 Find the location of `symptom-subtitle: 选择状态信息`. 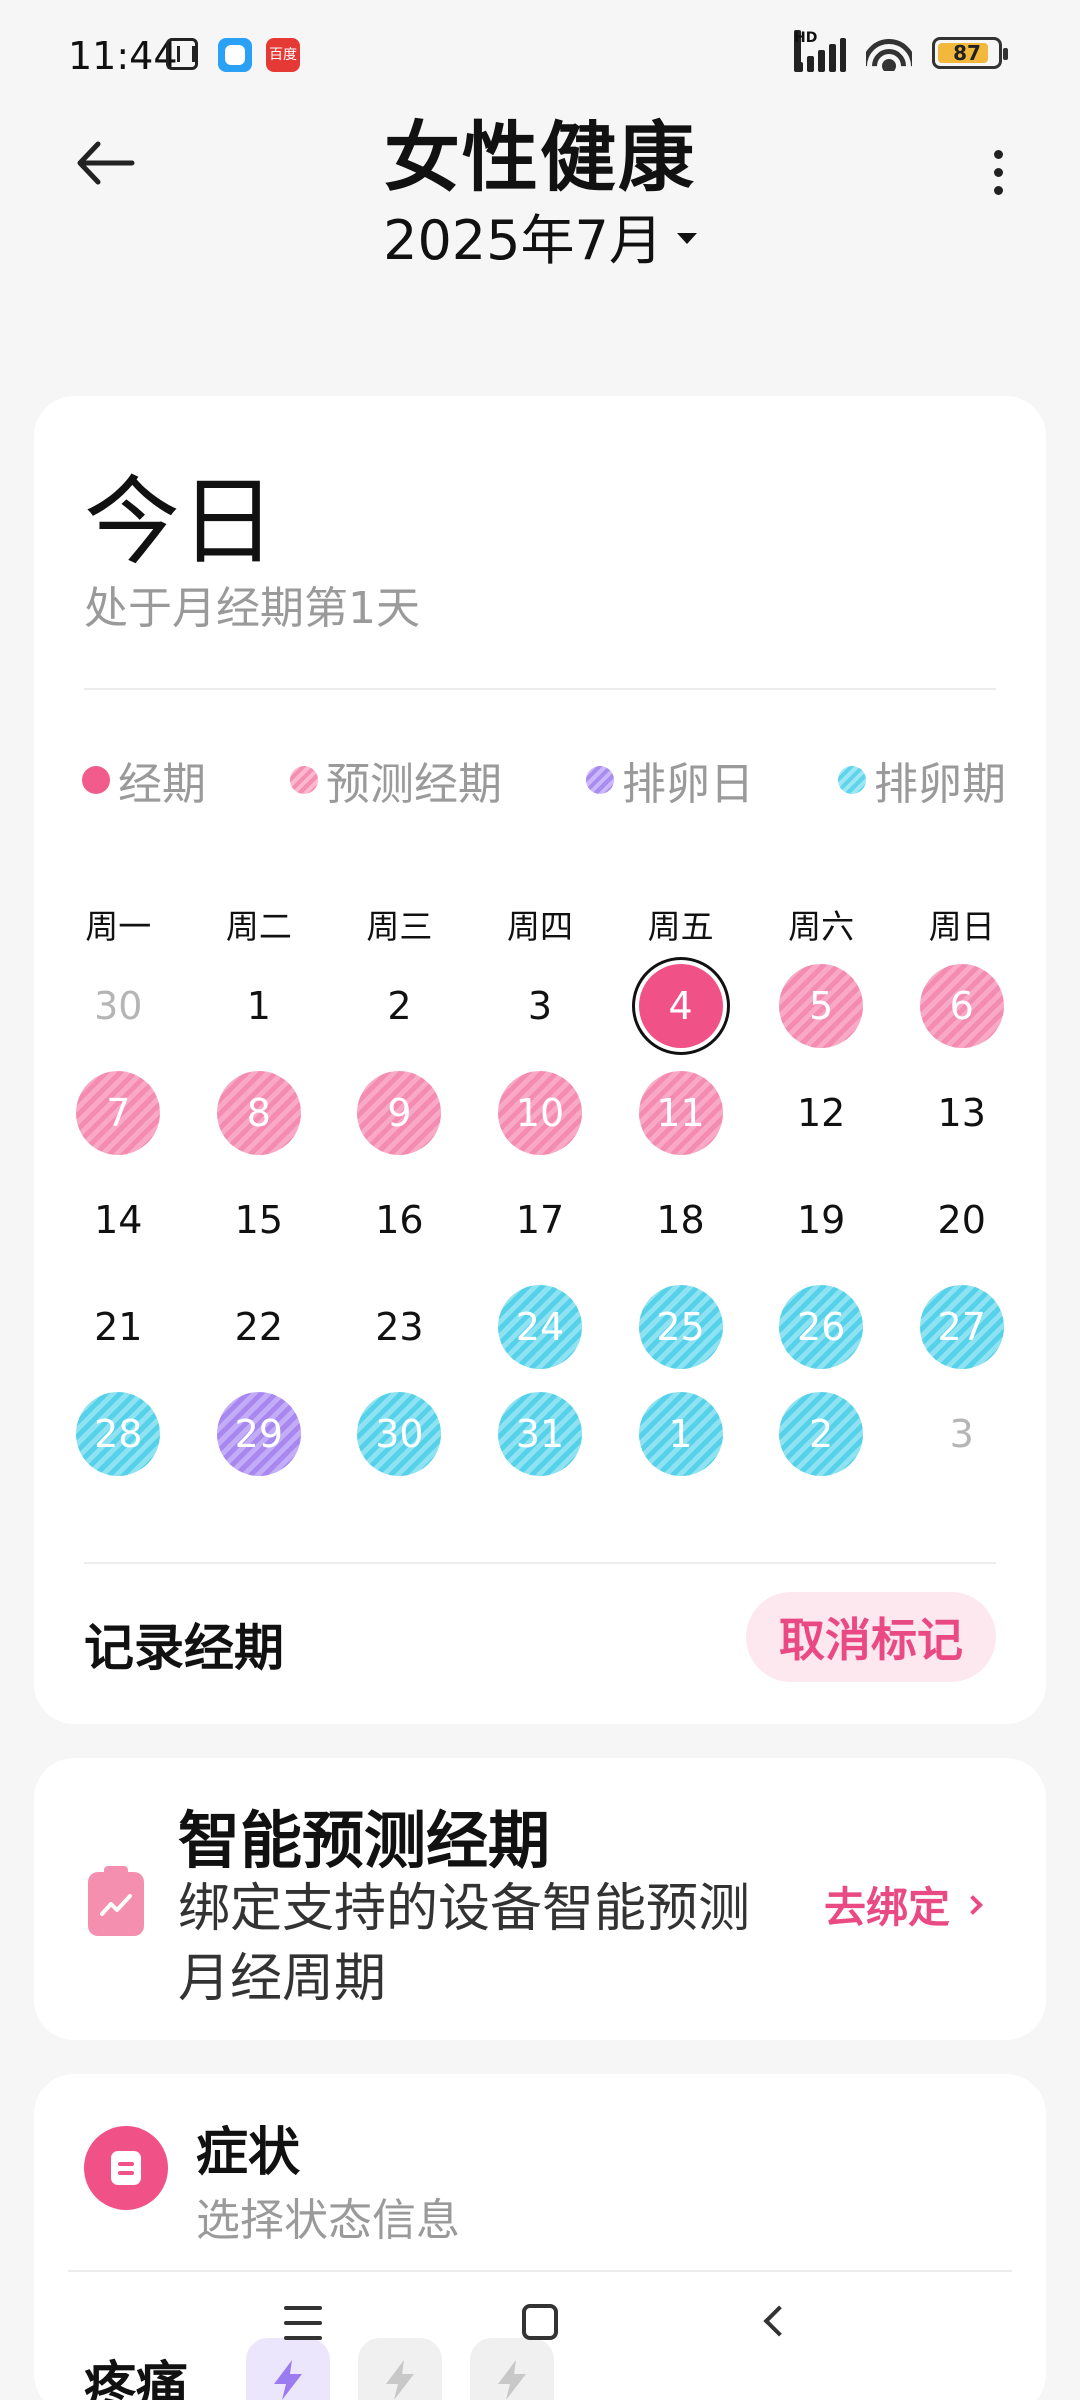

symptom-subtitle: 选择状态信息 is located at coordinates (328, 2220).